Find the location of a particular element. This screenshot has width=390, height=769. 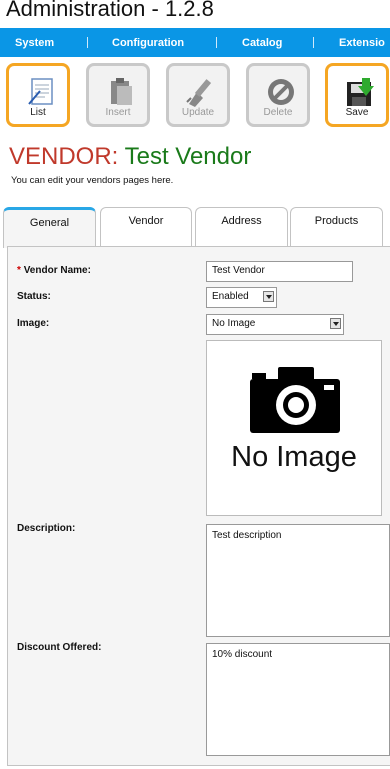

page-title-vendor: Test Vendor is located at coordinates (188, 156).